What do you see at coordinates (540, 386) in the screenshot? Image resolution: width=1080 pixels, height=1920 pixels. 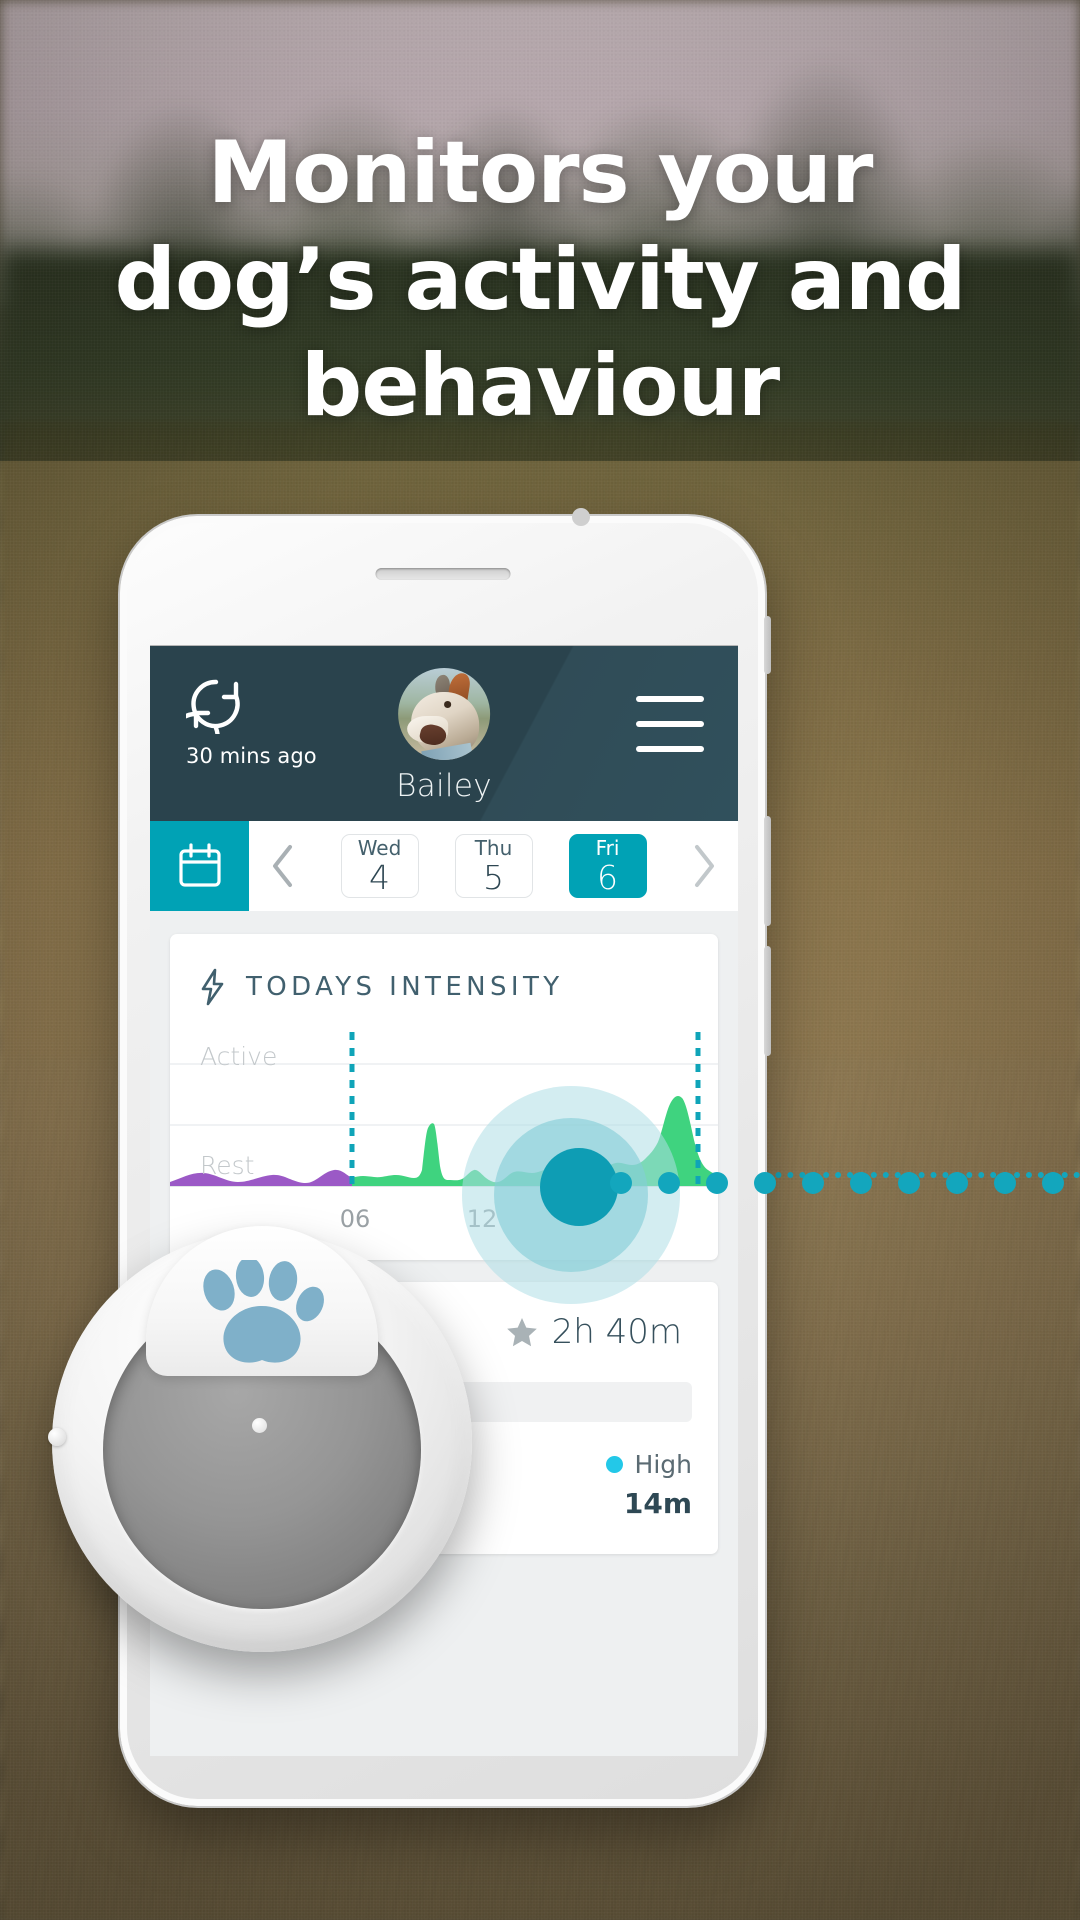 I see `headline-line-3: behaviour` at bounding box center [540, 386].